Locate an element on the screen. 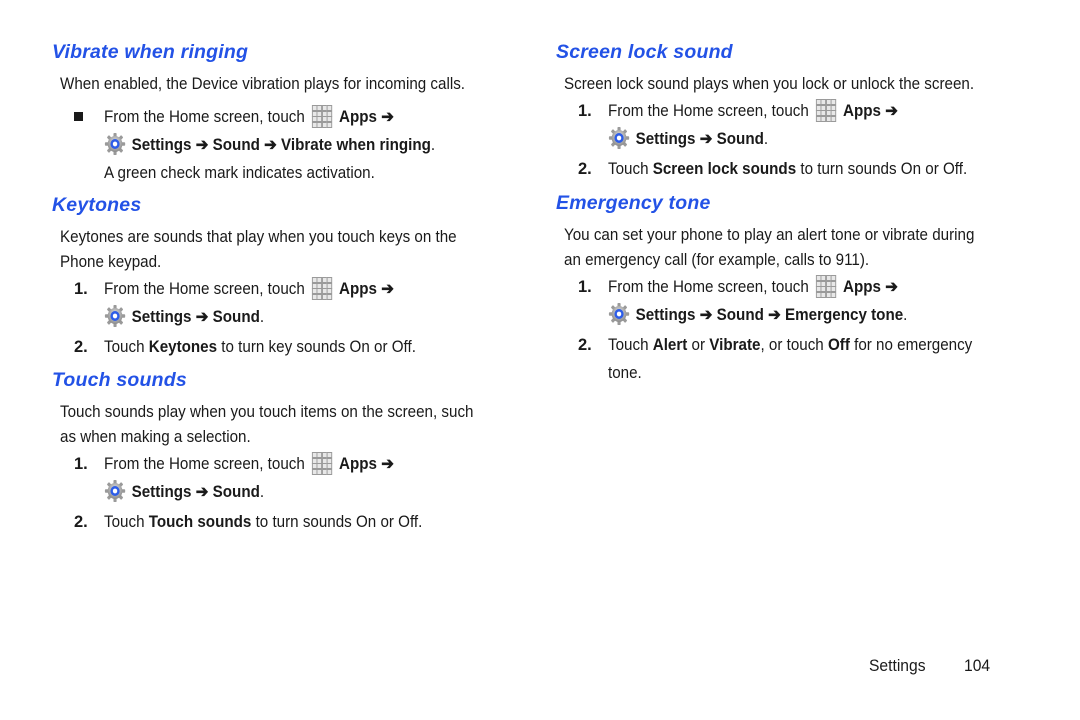 The image size is (1080, 720). section-heading: Vibrate when ringing is located at coordinates (150, 52).